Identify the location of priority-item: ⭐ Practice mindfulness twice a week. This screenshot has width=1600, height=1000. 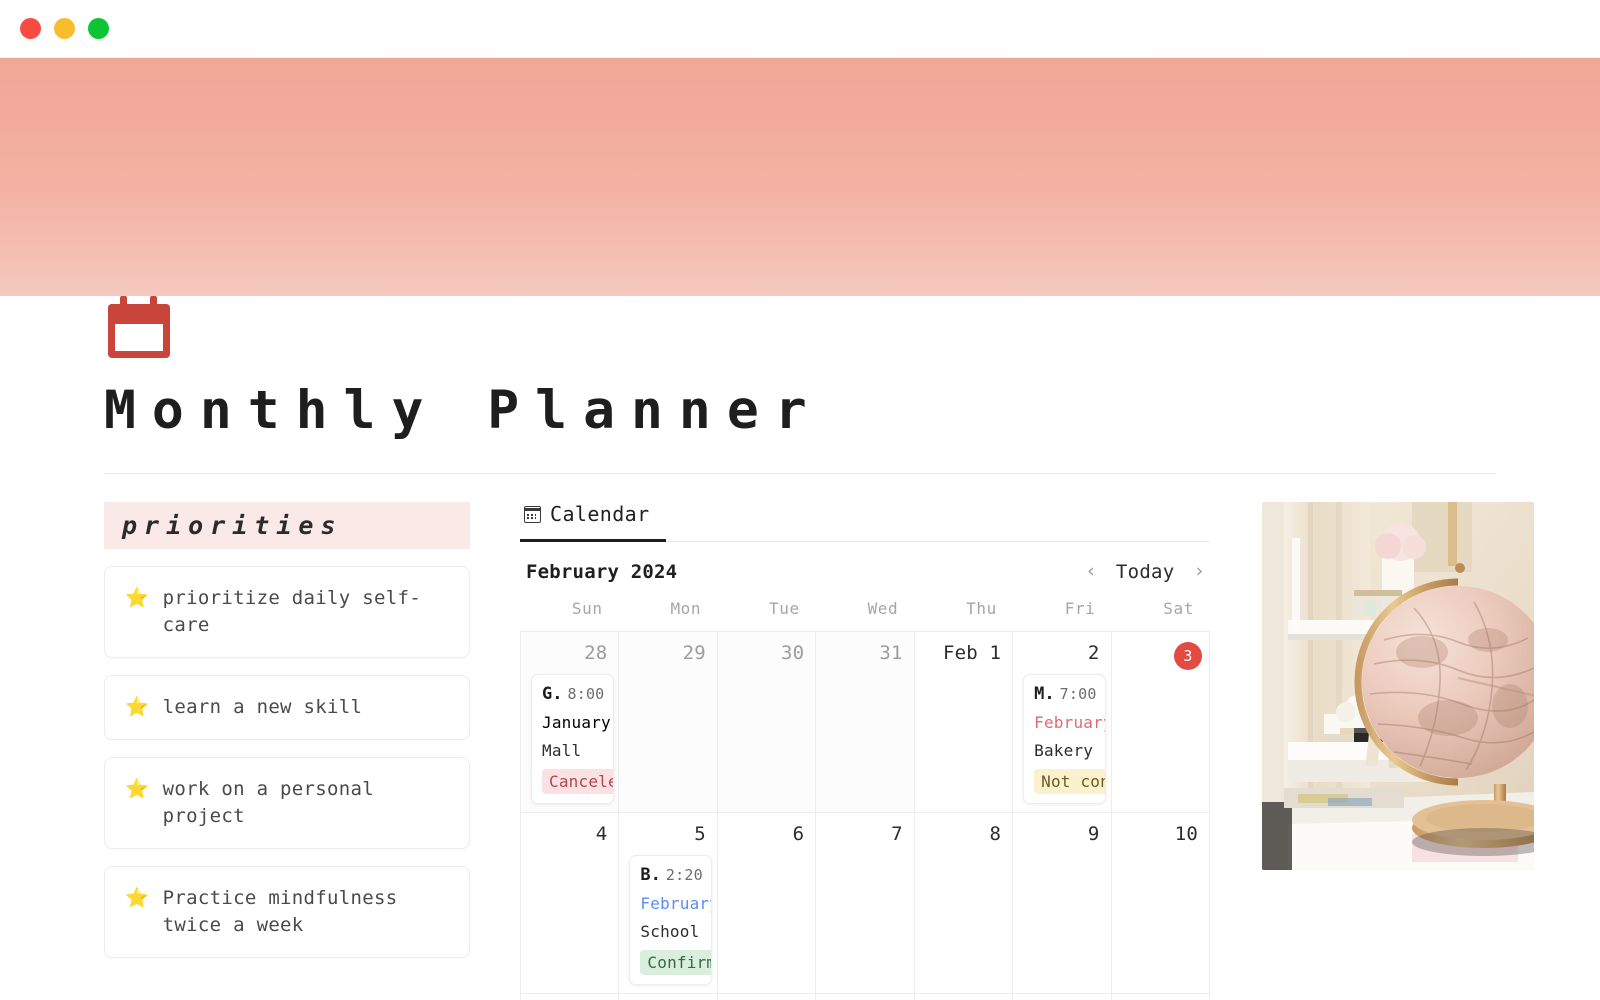
(287, 912).